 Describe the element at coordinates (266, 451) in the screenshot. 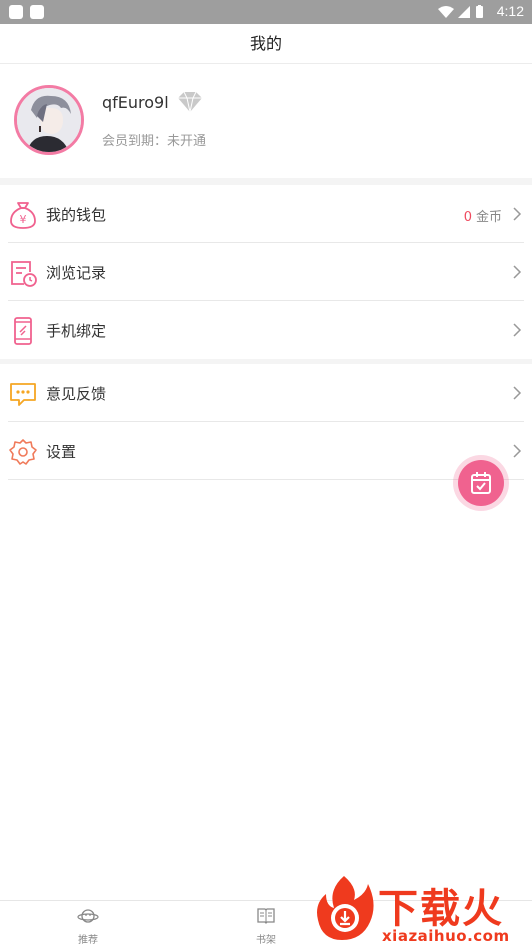

I see `menu-item-settings: 设置` at that location.